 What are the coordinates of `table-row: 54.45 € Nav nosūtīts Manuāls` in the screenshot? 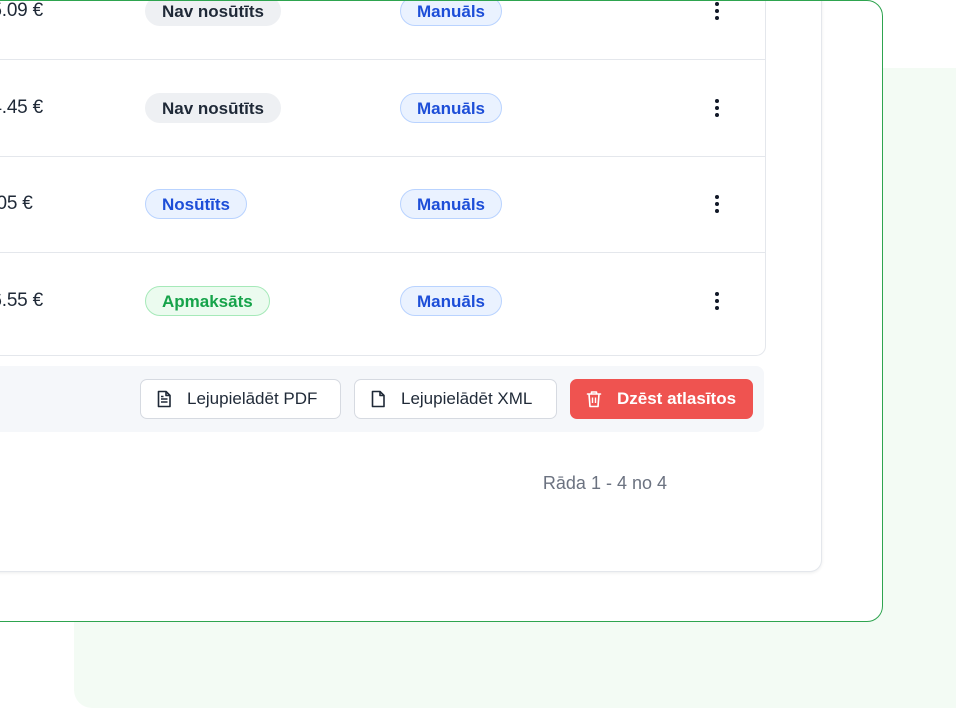 It's located at (382, 108).